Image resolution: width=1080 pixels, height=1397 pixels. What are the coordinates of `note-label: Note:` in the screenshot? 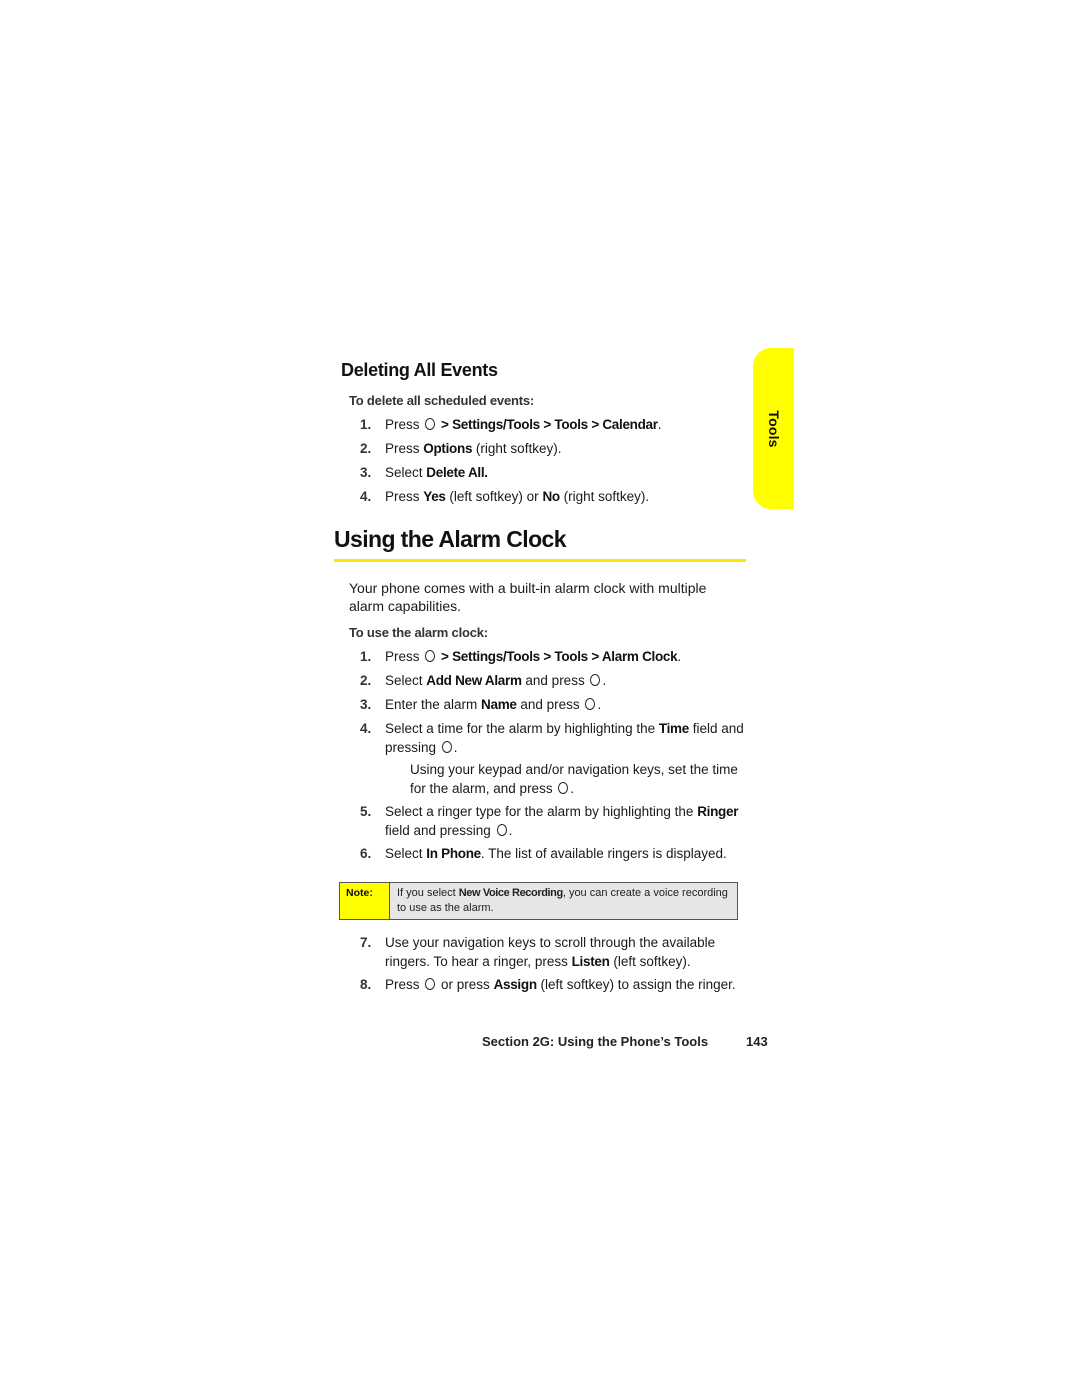 It's located at (365, 901).